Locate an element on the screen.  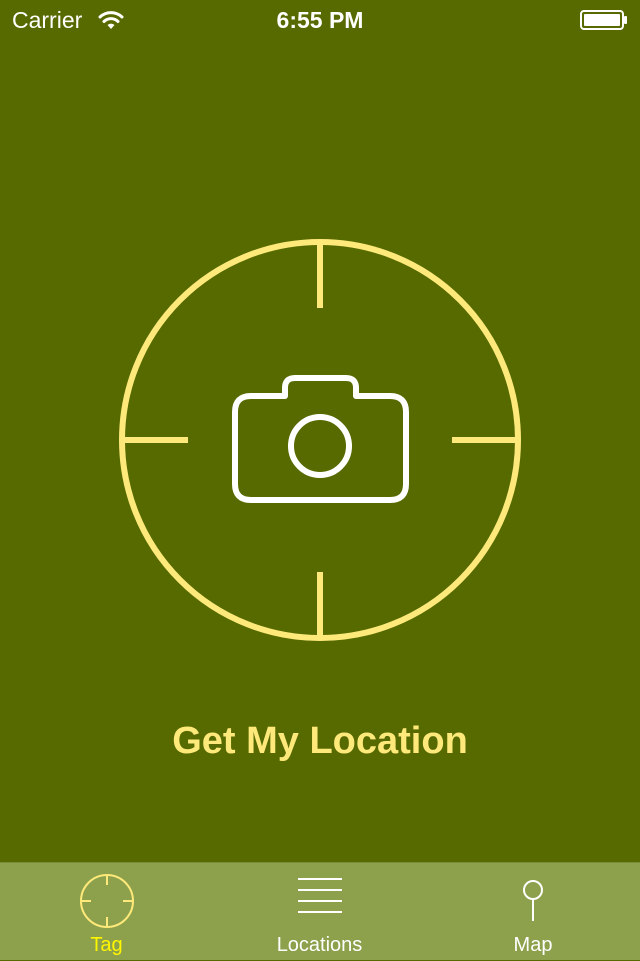
list-icon is located at coordinates (319, 895).